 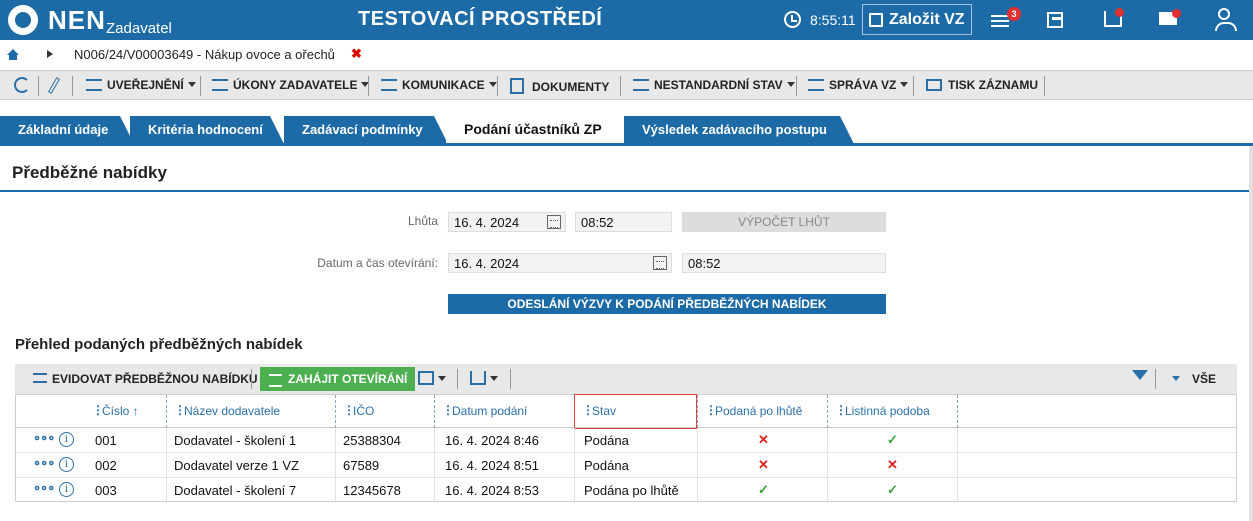 What do you see at coordinates (22, 85) in the screenshot?
I see `refresh-icon` at bounding box center [22, 85].